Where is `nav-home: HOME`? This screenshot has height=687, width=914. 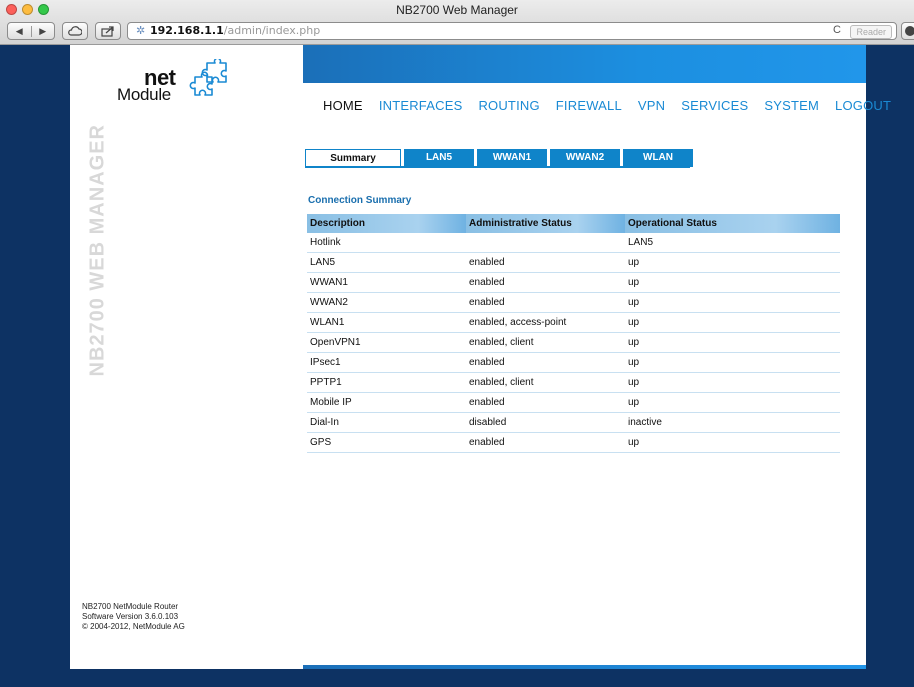 nav-home: HOME is located at coordinates (343, 105).